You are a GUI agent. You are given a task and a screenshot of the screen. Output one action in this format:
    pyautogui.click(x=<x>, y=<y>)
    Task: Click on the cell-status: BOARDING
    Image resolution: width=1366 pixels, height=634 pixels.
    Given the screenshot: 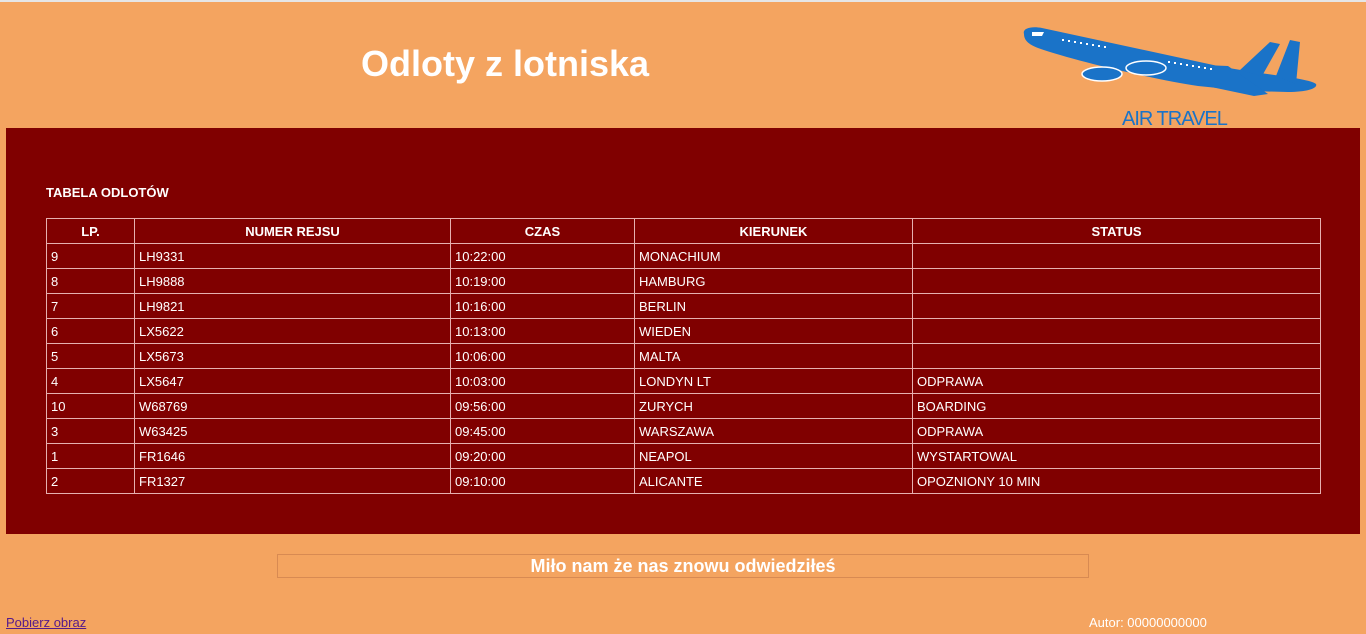 What is the action you would take?
    pyautogui.click(x=1116, y=406)
    